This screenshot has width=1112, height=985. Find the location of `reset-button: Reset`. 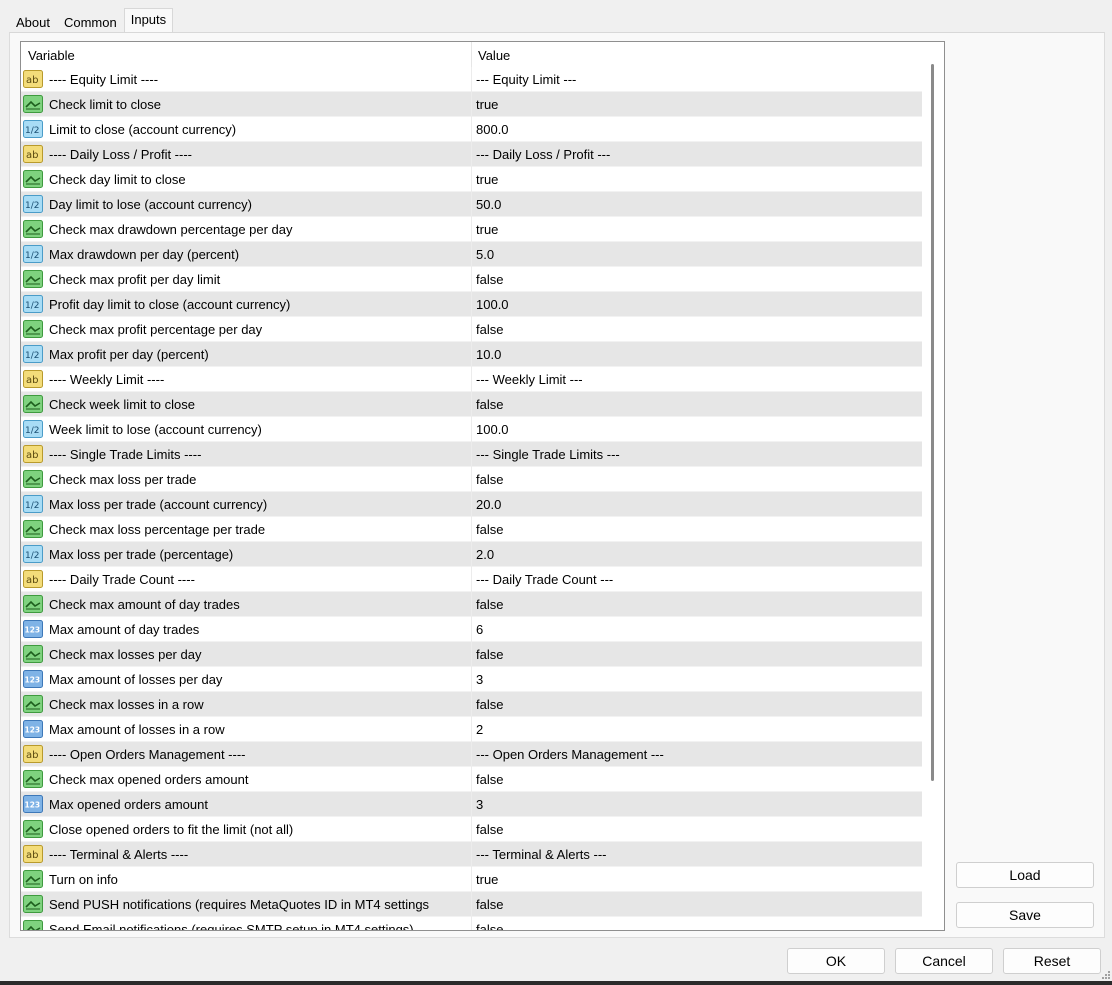

reset-button: Reset is located at coordinates (1052, 961).